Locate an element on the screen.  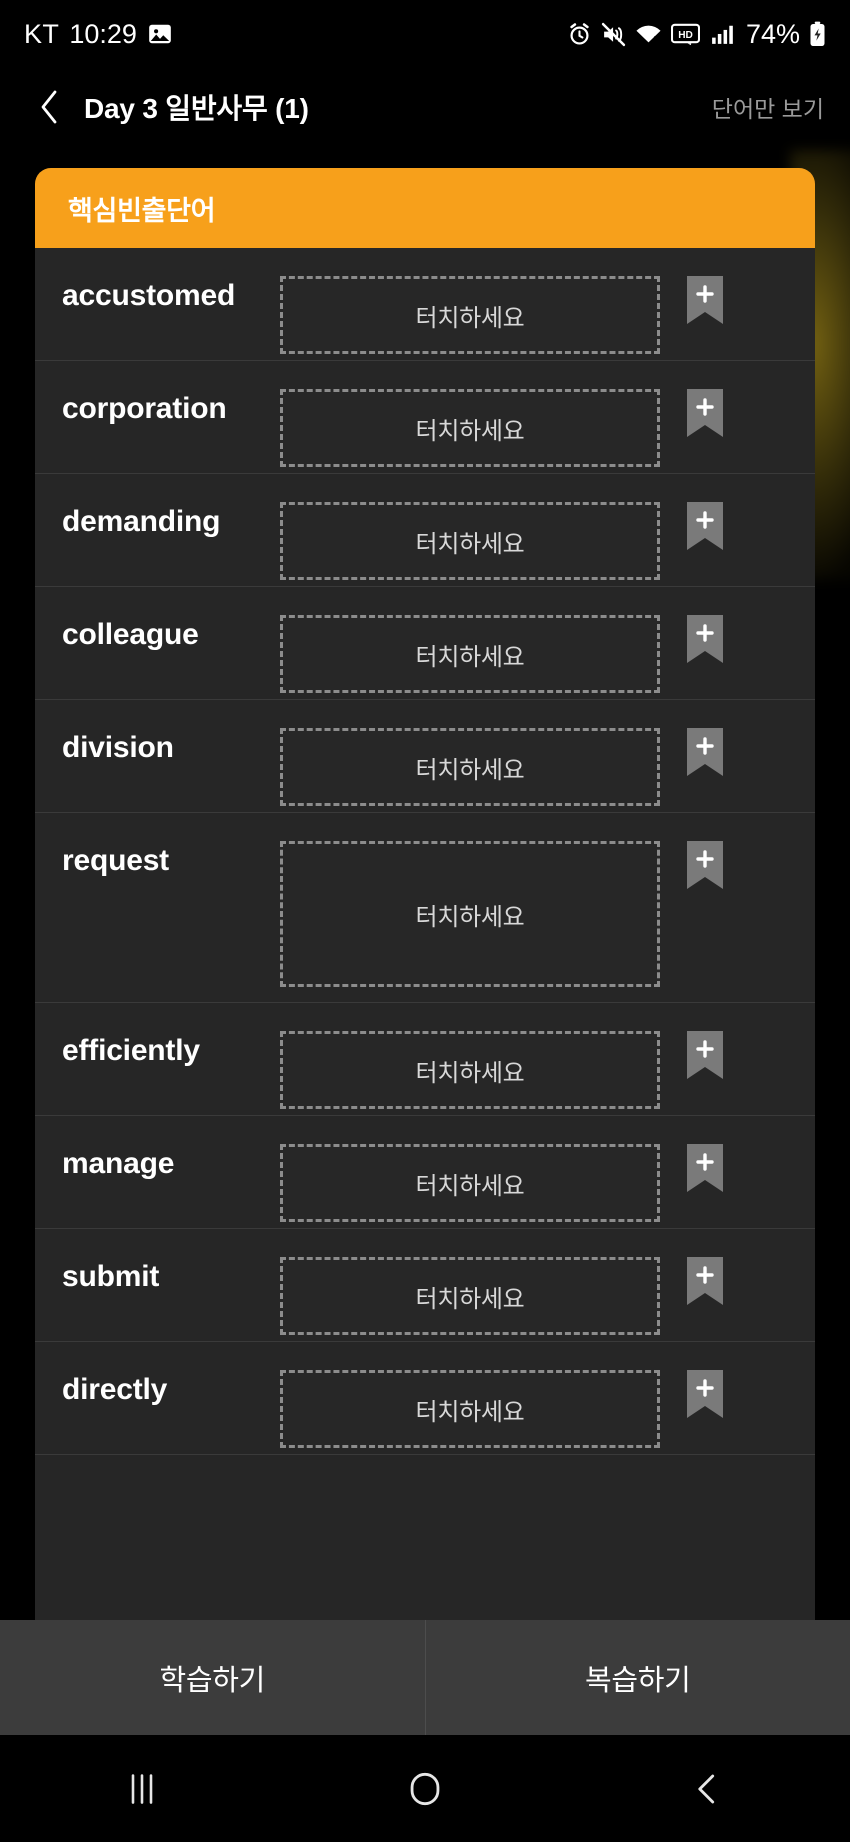
status-bar-left: KT 10:29 is located at coordinates (98, 34).